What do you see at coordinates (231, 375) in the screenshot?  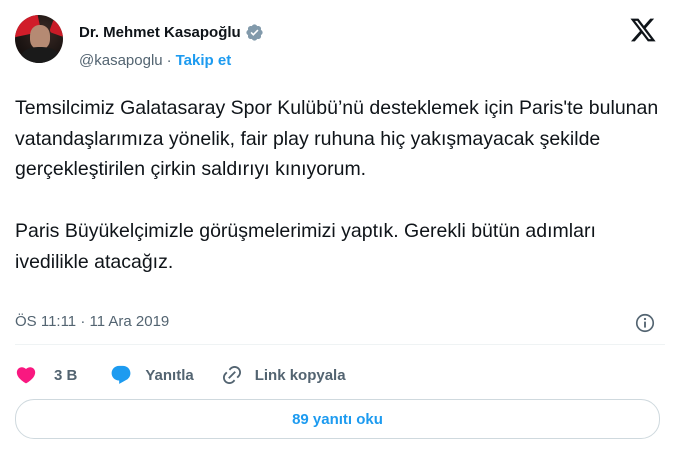 I see `link-icon` at bounding box center [231, 375].